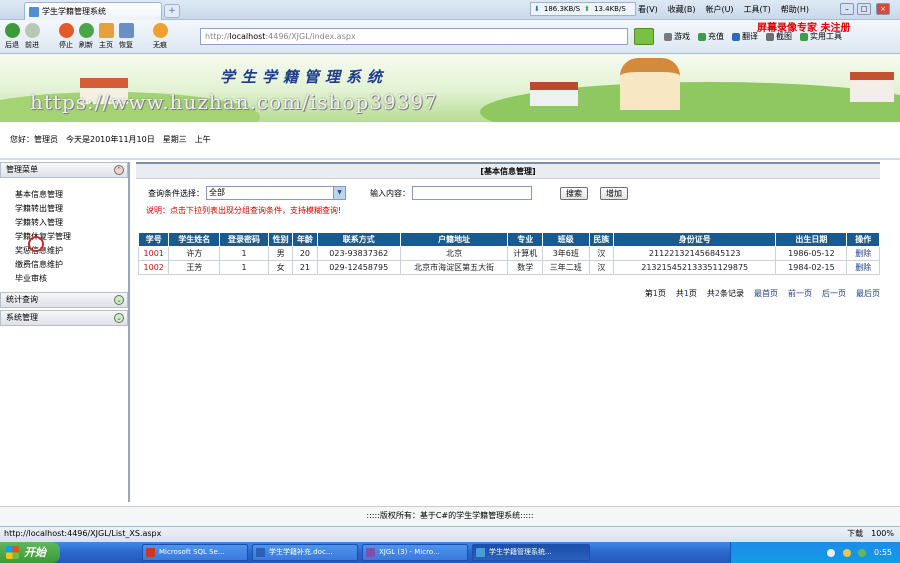 Image resolution: width=900 pixels, height=563 pixels. What do you see at coordinates (614, 193) in the screenshot?
I see `add-button: 增加` at bounding box center [614, 193].